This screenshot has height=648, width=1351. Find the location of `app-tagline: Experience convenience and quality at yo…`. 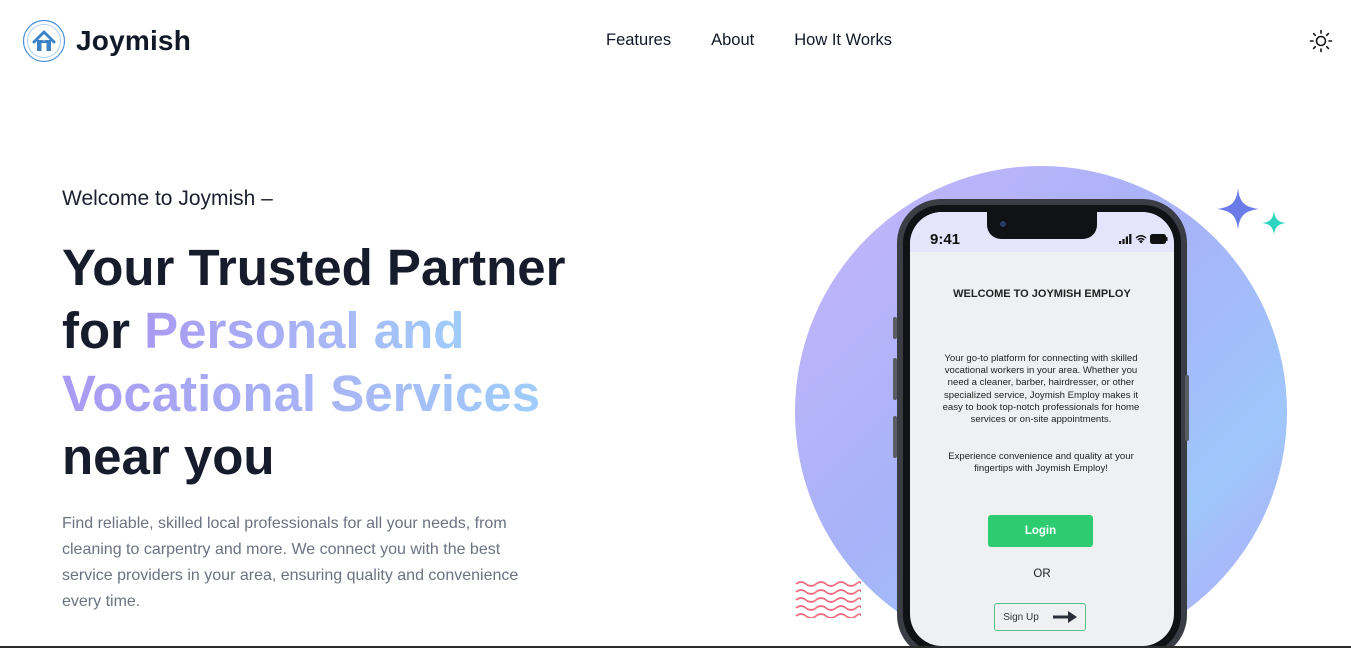

app-tagline: Experience convenience and quality at yo… is located at coordinates (1041, 463).